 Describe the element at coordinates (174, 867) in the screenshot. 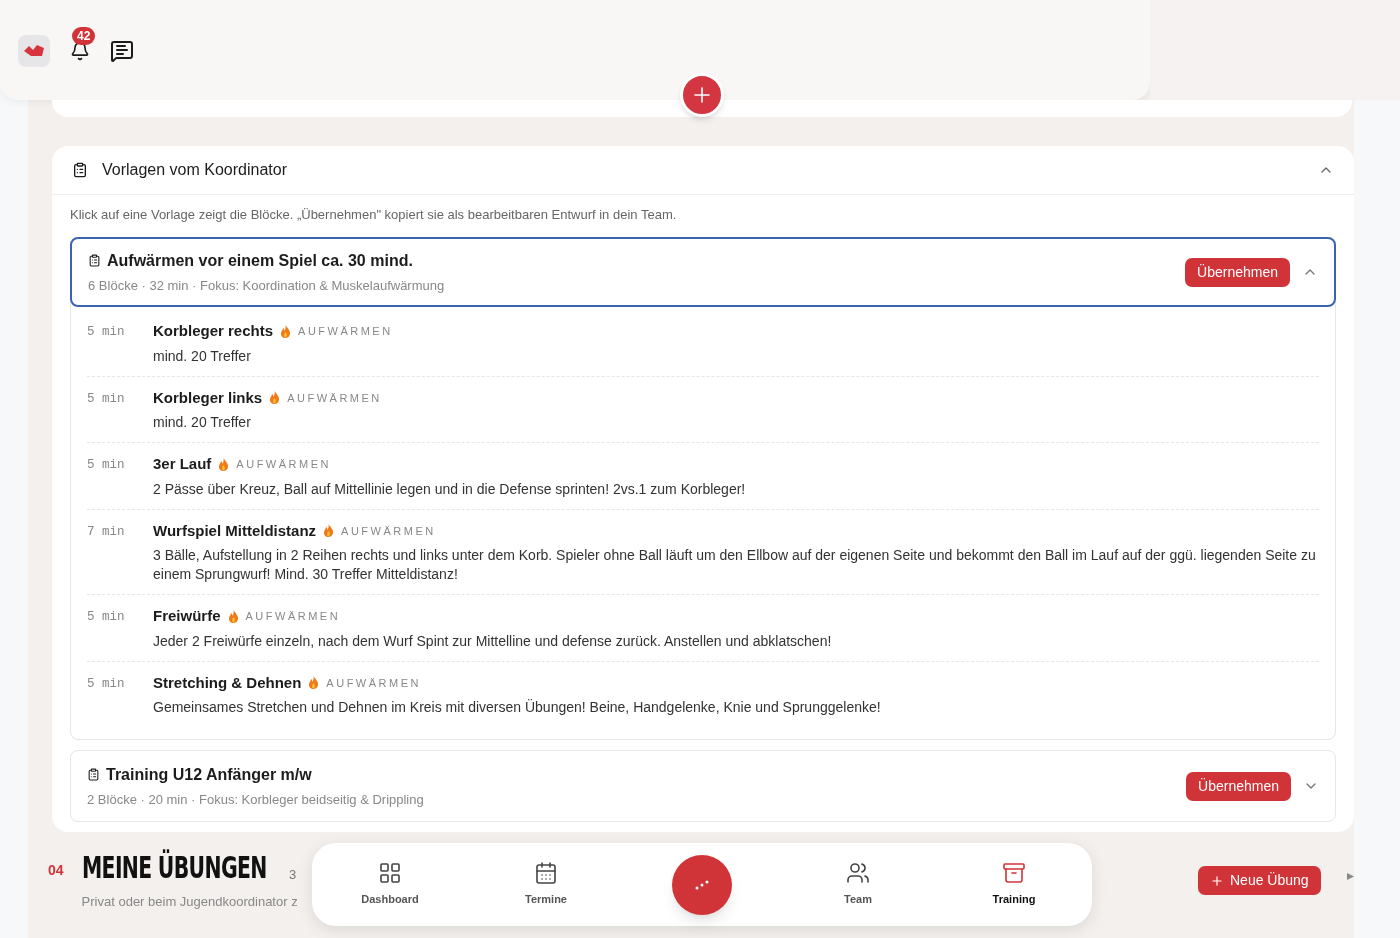

I see `exercises-title: MEINE ÜBUNGEN` at that location.